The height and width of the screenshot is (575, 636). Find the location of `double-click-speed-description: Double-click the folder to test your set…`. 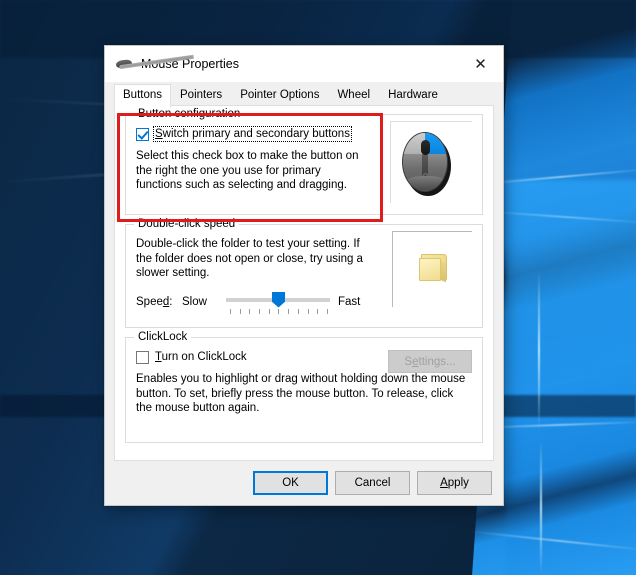

double-click-speed-description: Double-click the folder to test your set… is located at coordinates (249, 258).